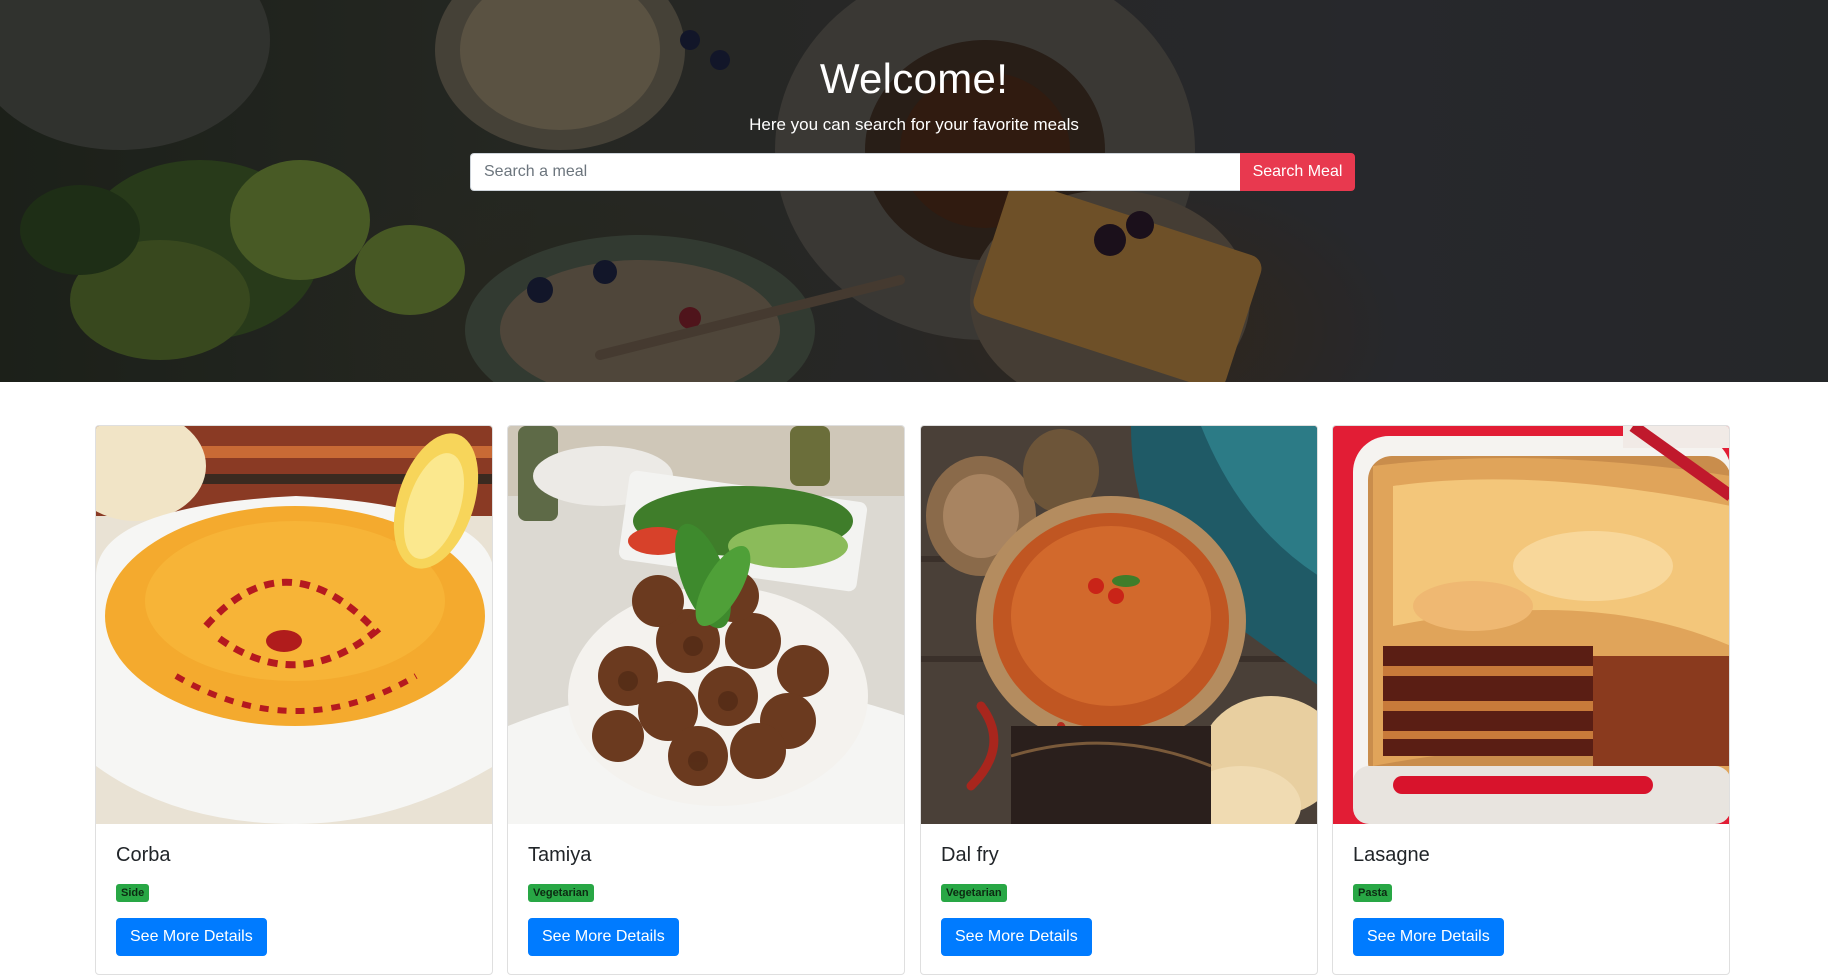 This screenshot has height=978, width=1828. I want to click on page-title: Welcome!, so click(914, 78).